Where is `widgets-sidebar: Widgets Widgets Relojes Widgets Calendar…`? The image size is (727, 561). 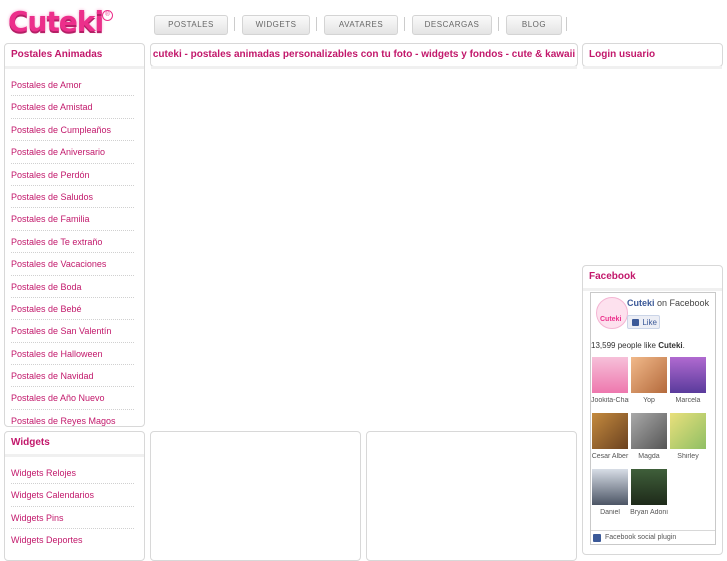 widgets-sidebar: Widgets Widgets Relojes Widgets Calendar… is located at coordinates (74, 496).